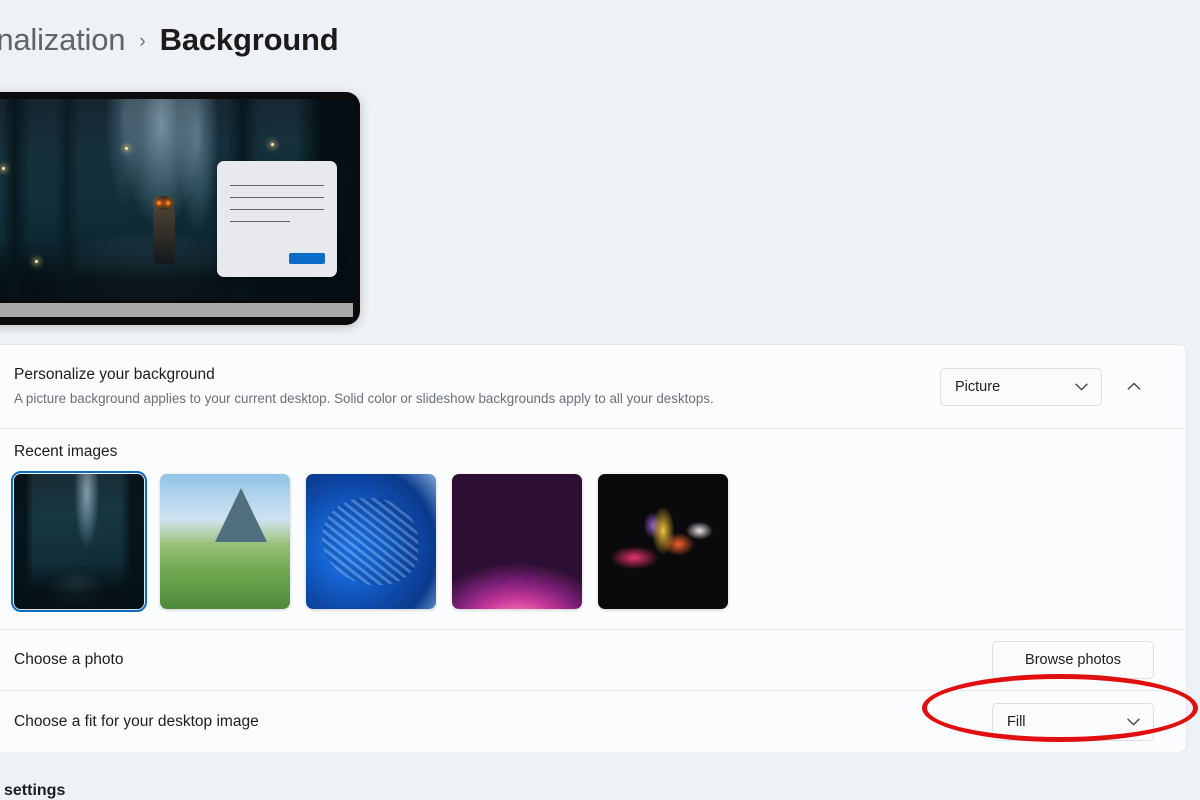  What do you see at coordinates (63, 40) in the screenshot?
I see `breadcrumb-parent-personalization: sonalization` at bounding box center [63, 40].